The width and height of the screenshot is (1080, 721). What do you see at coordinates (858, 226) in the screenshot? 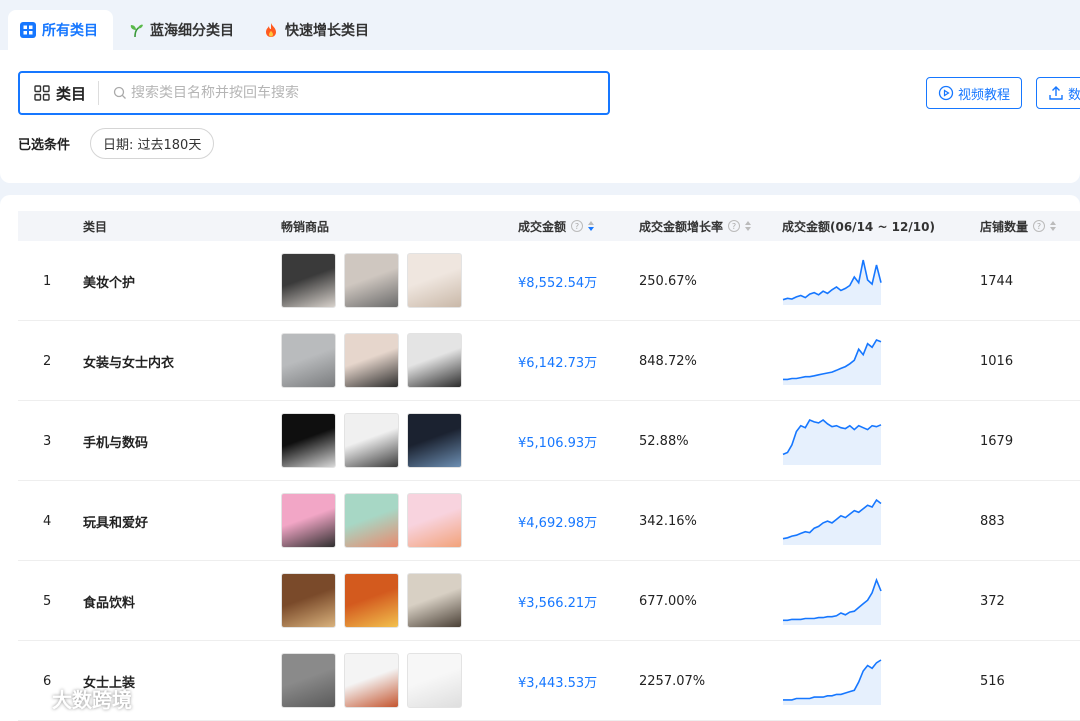
I see `header-trend: 成交金额(06/14 ~ 12/10)` at bounding box center [858, 226].